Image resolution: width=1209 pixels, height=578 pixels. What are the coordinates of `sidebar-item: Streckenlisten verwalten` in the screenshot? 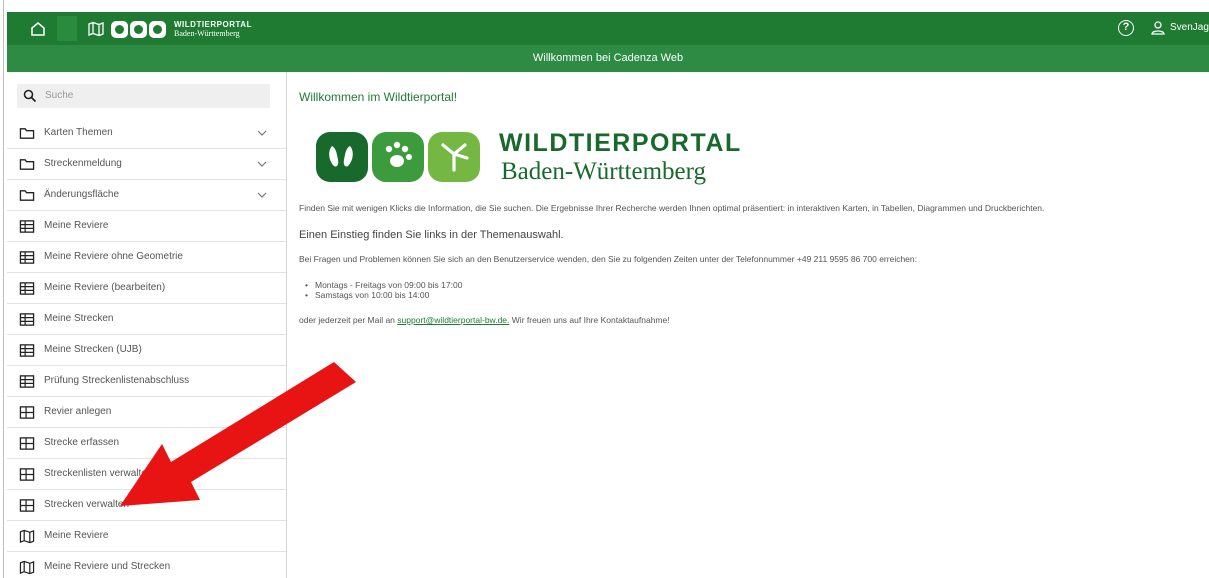 It's located at (146, 474).